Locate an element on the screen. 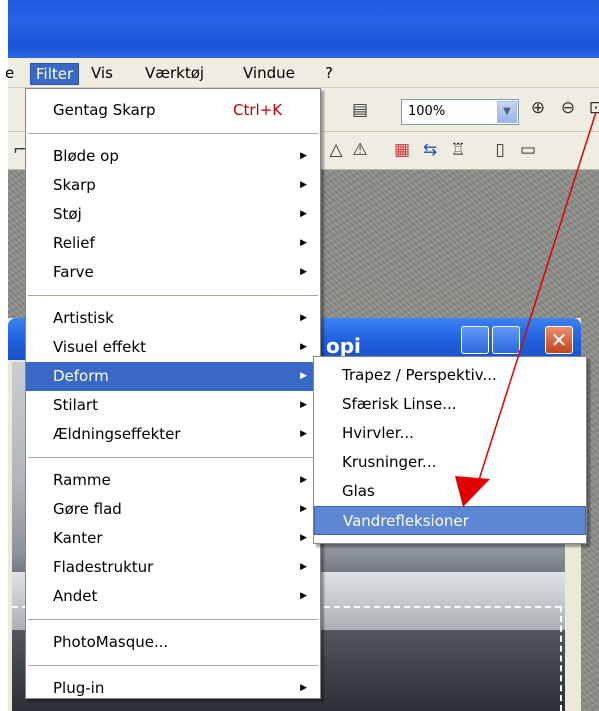 The image size is (599, 711). menu-item-label: Gøre flad is located at coordinates (87, 509).